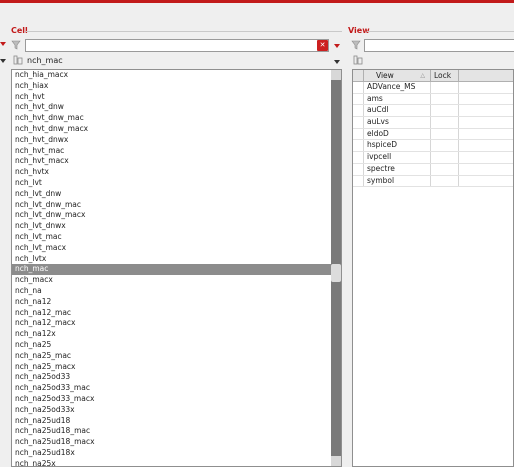  Describe the element at coordinates (176, 194) in the screenshot. I see `cell-list-item: nch_lvt_dnw` at that location.